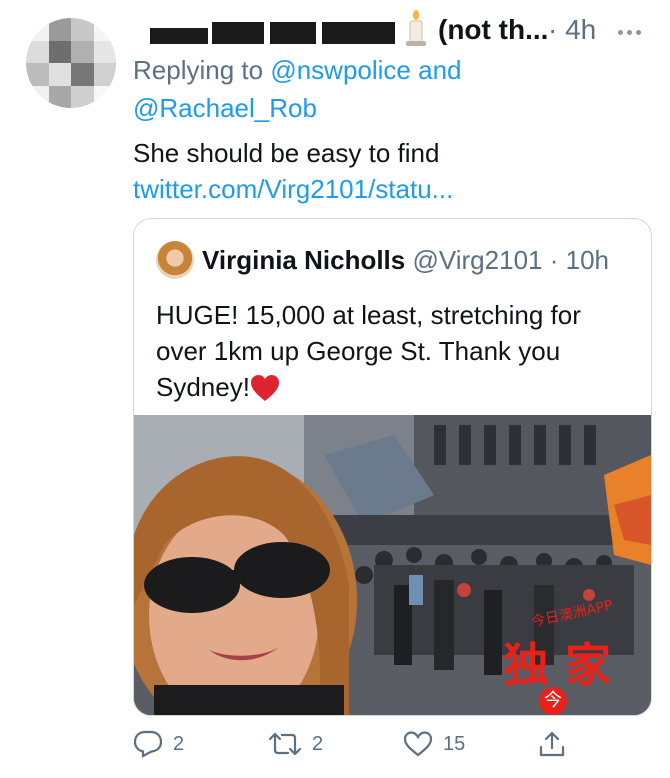 The width and height of the screenshot is (670, 778). I want to click on quoted-tweet-time: 10h, so click(587, 260).